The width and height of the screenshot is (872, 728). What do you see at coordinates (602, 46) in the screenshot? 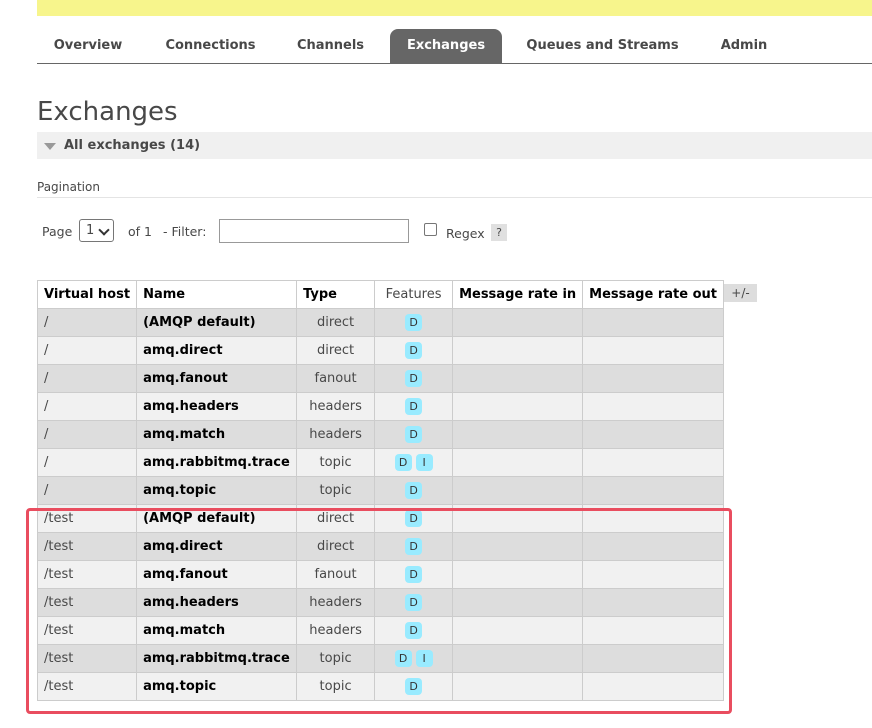
I see `tab-queues-and-streams: Queues and Streams` at bounding box center [602, 46].